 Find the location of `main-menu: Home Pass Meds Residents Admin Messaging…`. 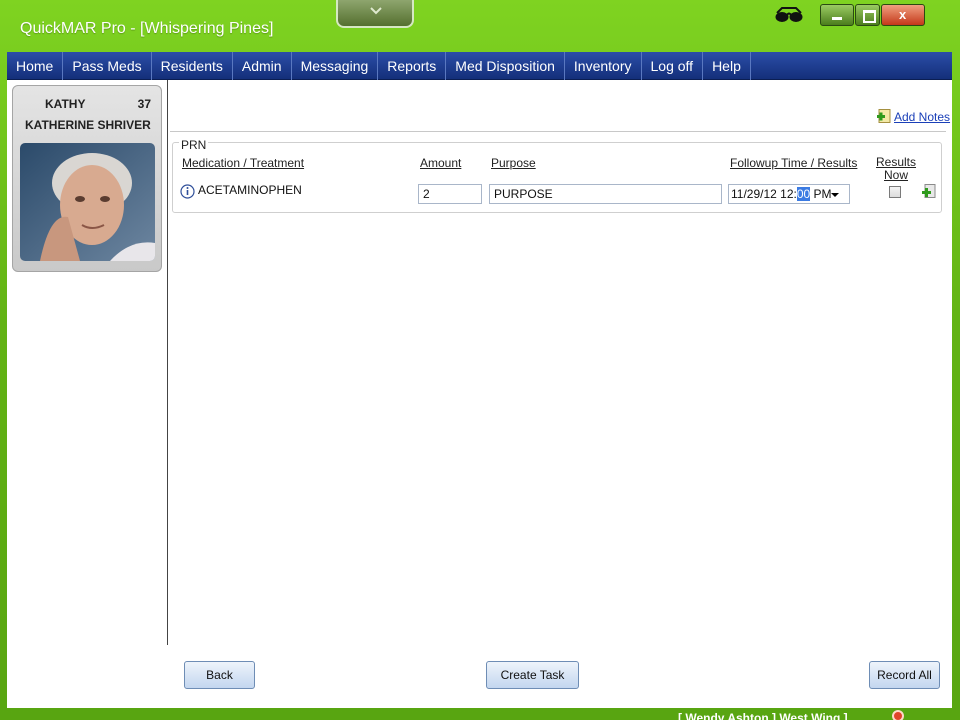

main-menu: Home Pass Meds Residents Admin Messaging… is located at coordinates (479, 66).